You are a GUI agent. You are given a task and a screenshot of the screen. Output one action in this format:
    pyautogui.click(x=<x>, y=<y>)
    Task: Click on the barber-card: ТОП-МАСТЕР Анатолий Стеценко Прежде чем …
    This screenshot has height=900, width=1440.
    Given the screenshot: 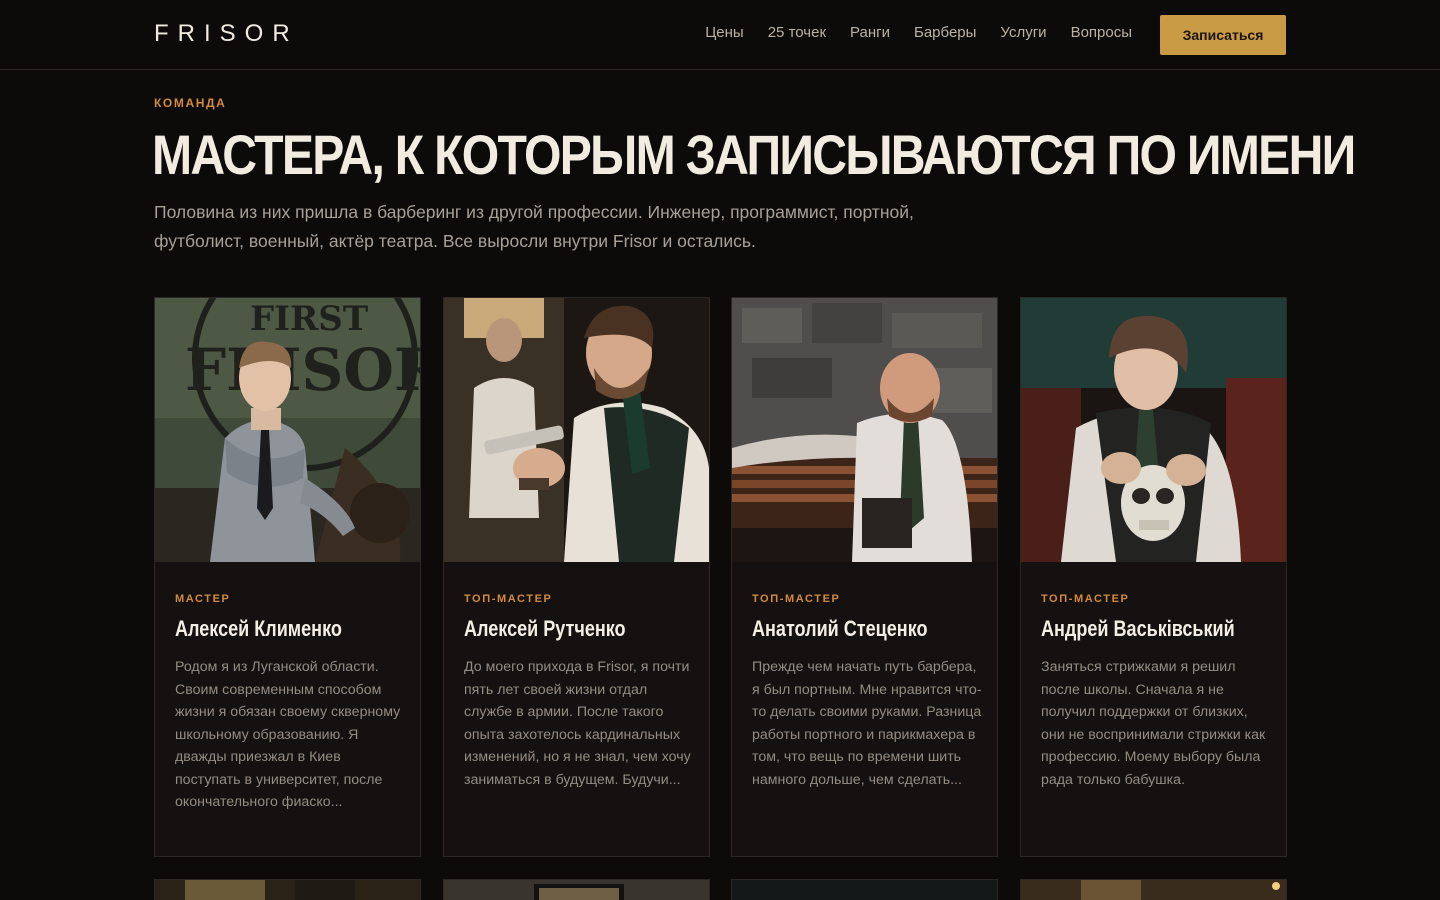 What is the action you would take?
    pyautogui.click(x=864, y=577)
    